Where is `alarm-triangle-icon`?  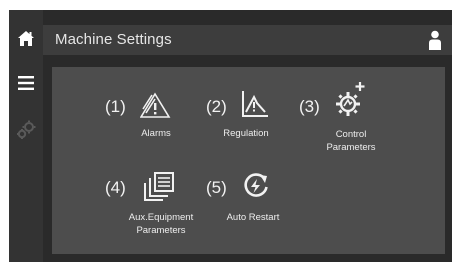
alarm-triangle-icon is located at coordinates (155, 105).